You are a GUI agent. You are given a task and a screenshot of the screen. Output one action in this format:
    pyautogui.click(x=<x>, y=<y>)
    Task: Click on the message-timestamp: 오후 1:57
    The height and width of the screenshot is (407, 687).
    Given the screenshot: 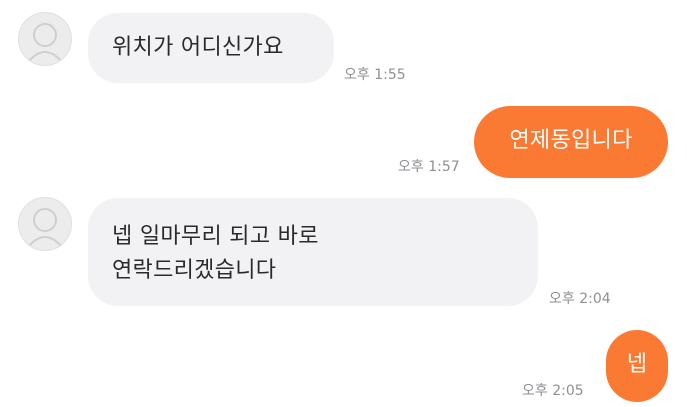 What is the action you would take?
    pyautogui.click(x=429, y=167)
    